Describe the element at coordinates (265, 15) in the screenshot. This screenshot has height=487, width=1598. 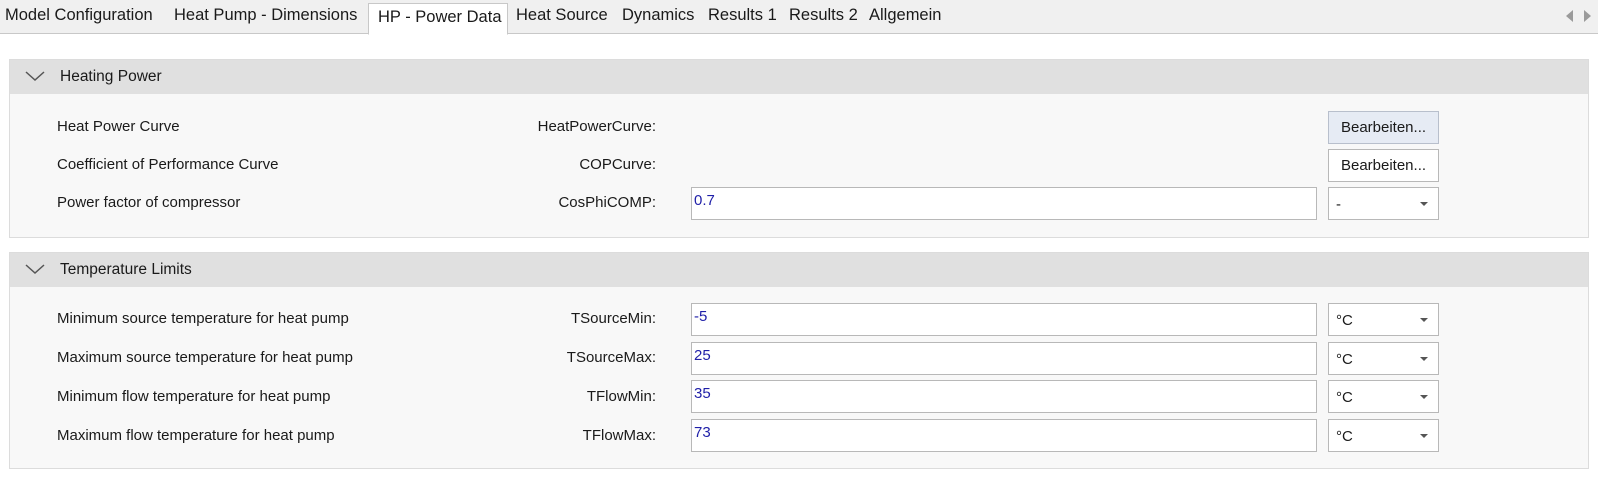
I see `tab-heat-pump-dimensions: Heat Pump - Dimensions` at that location.